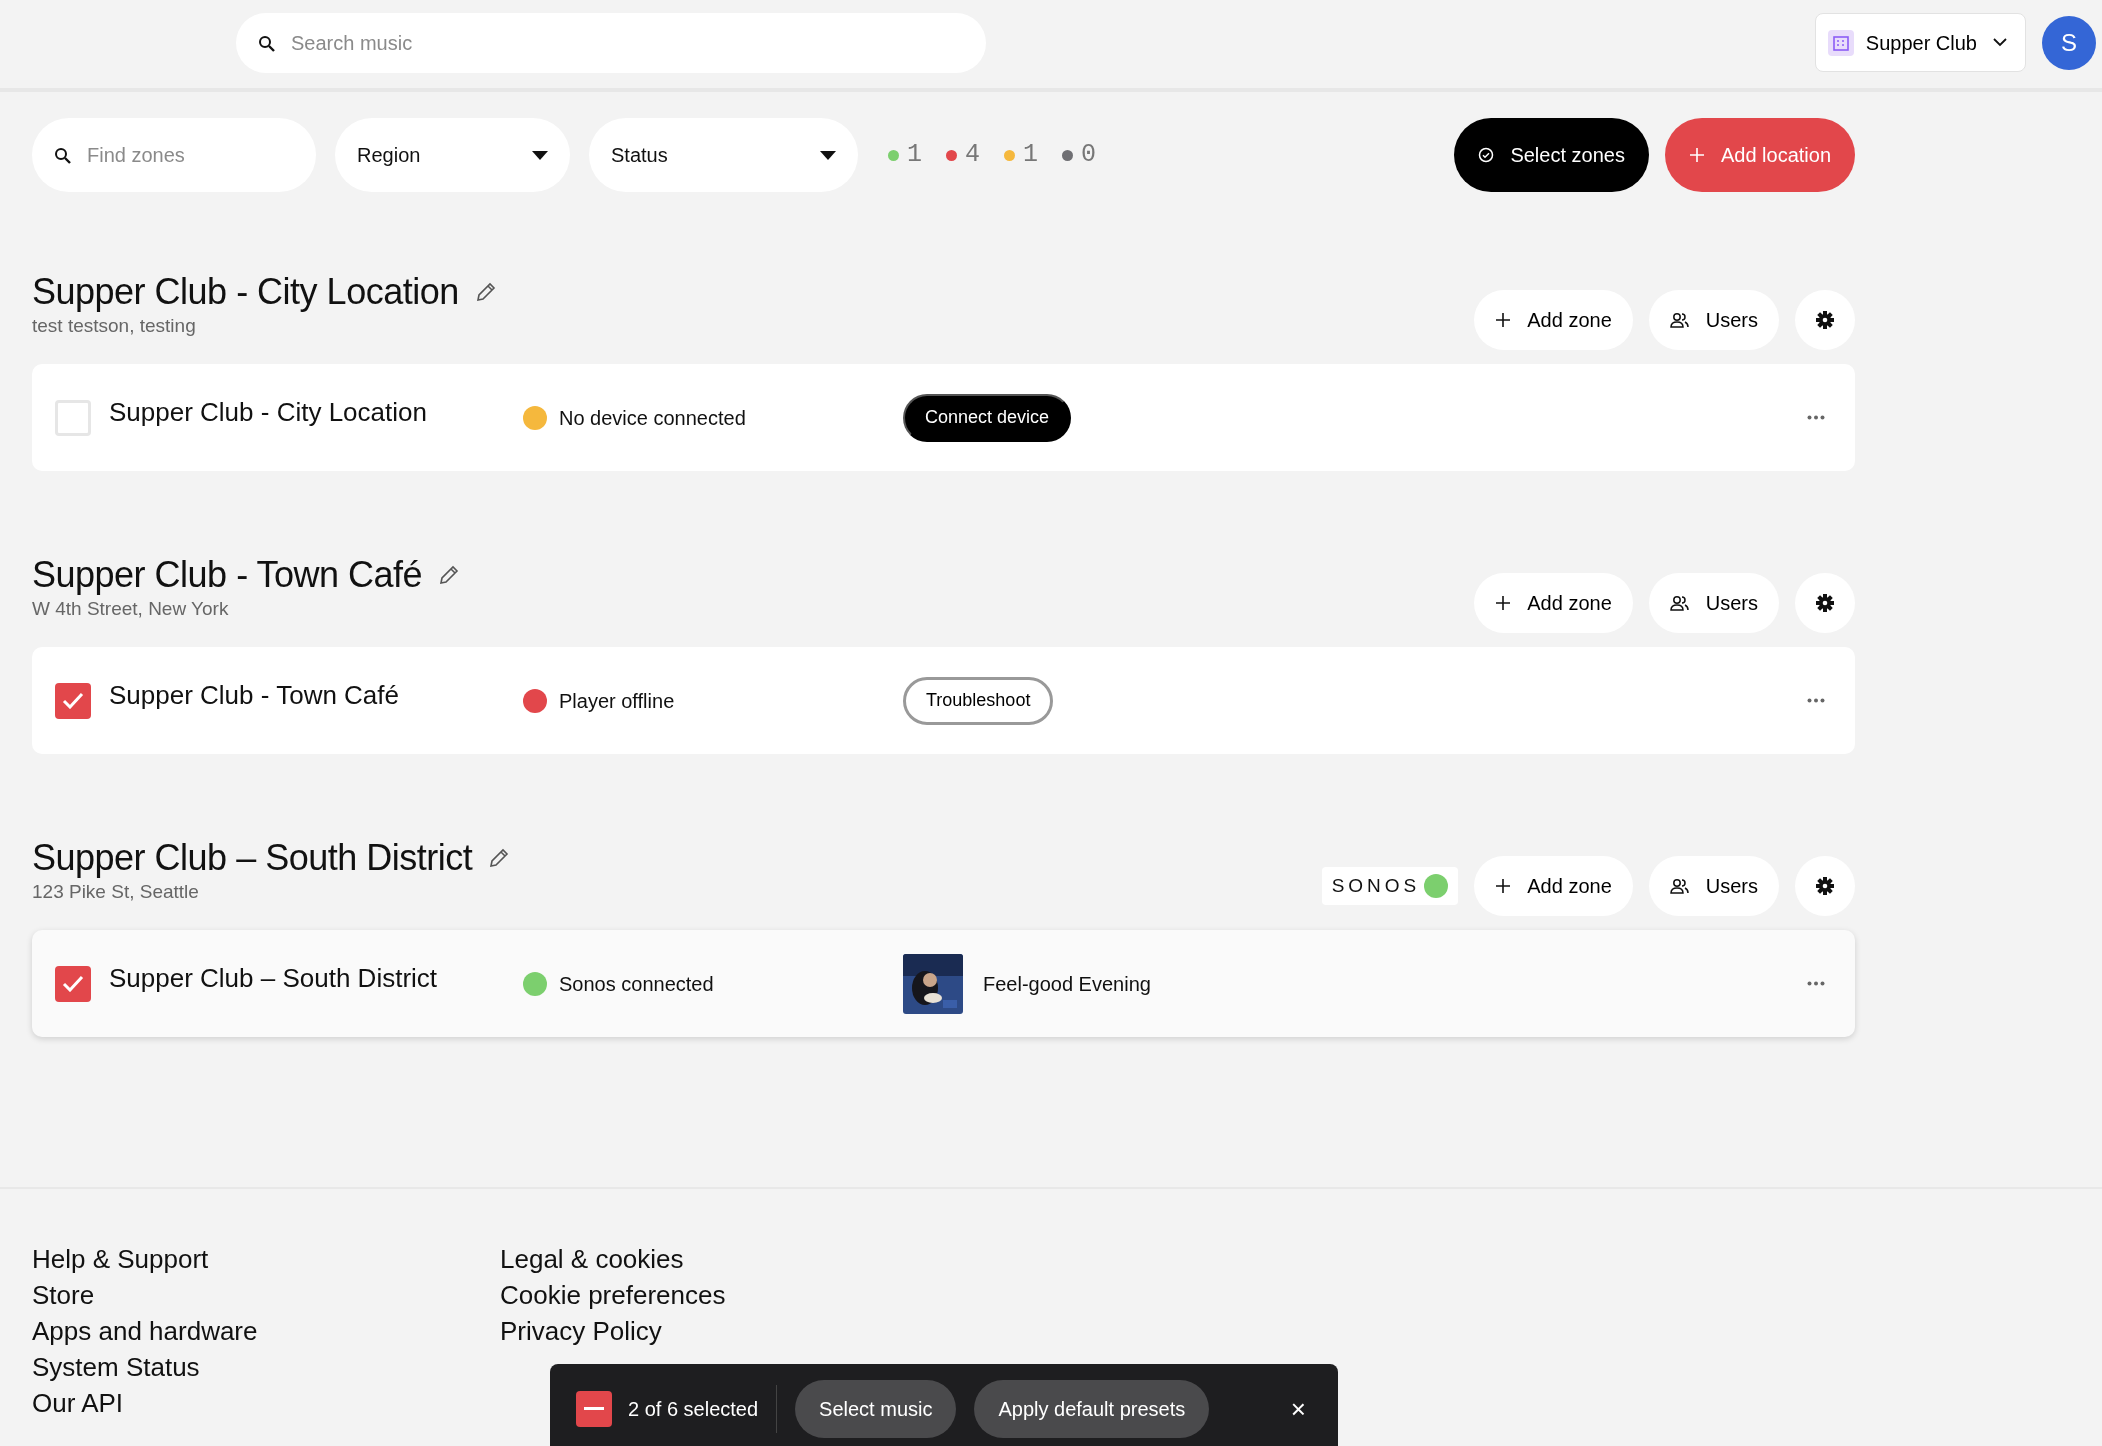 This screenshot has width=2102, height=1446. I want to click on find-zones-input: Find zones, so click(189, 155).